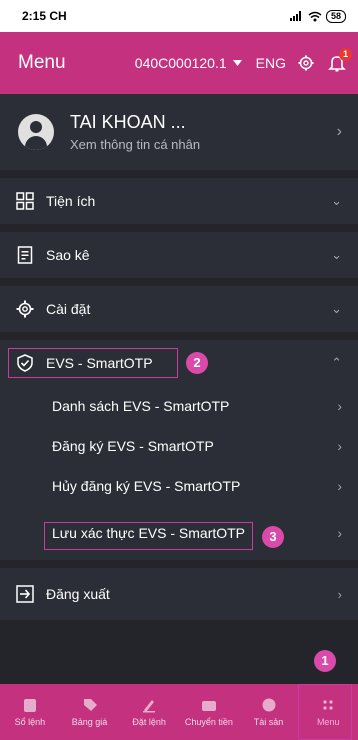 The height and width of the screenshot is (740, 358). Describe the element at coordinates (30, 722) in the screenshot. I see `tab-label: Sổ lệnh` at that location.